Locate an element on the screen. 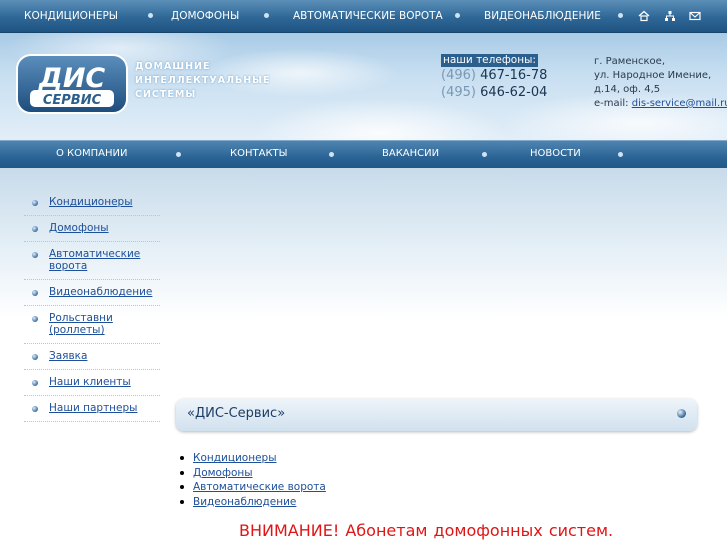 The image size is (727, 545). secondary-nav: О КОМПАНИИ КОНТАКТЫ ВАКАНСИИ НОВОСТИ is located at coordinates (363, 154).